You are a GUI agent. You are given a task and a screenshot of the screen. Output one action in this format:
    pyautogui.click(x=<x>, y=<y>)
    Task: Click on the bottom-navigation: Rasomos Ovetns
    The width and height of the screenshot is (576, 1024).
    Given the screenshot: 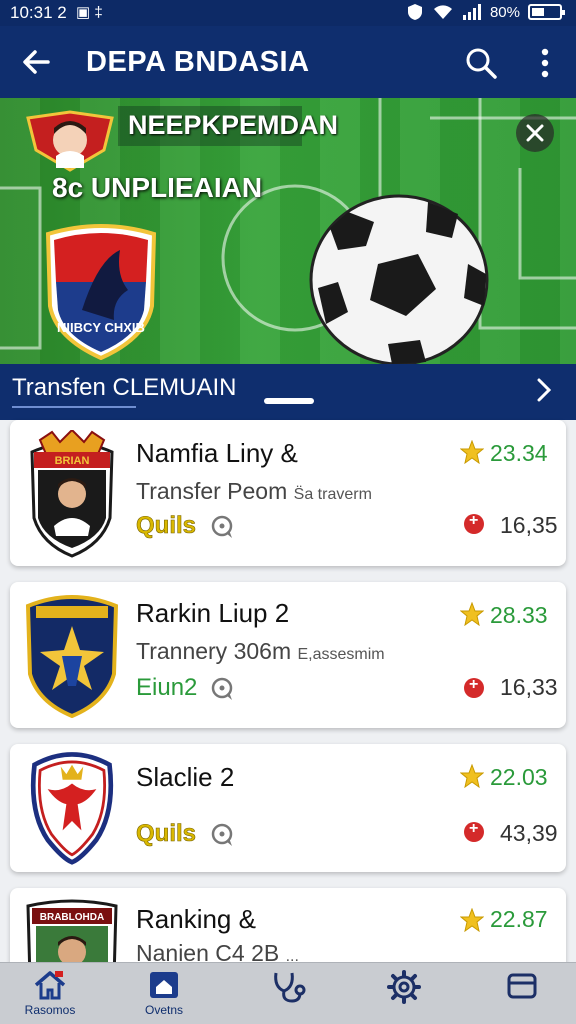 What is the action you would take?
    pyautogui.click(x=288, y=993)
    